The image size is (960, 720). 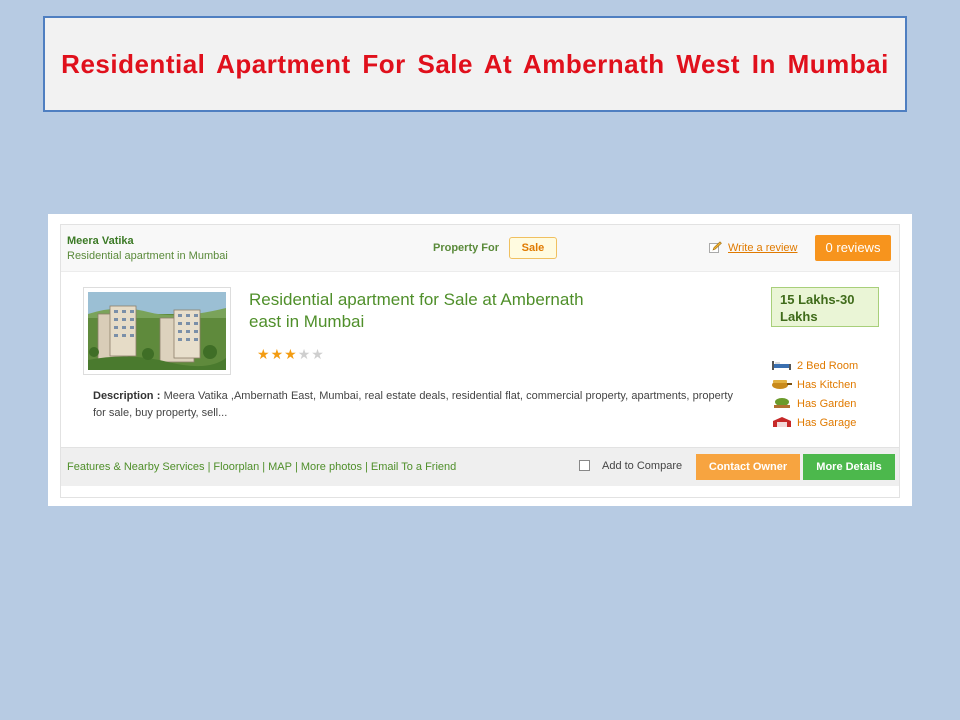 I want to click on contact-owner-button: Contact Owner, so click(x=748, y=467).